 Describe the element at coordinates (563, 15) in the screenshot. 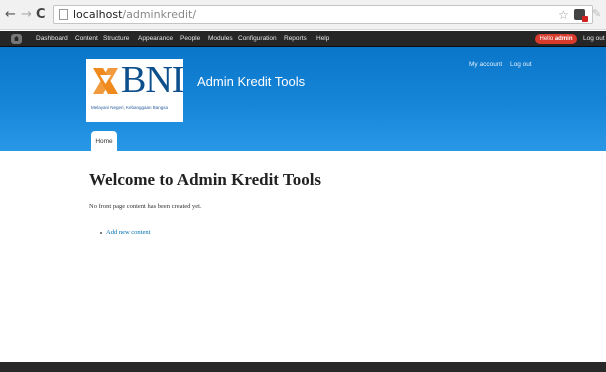

I see `star-icon: ☆` at that location.